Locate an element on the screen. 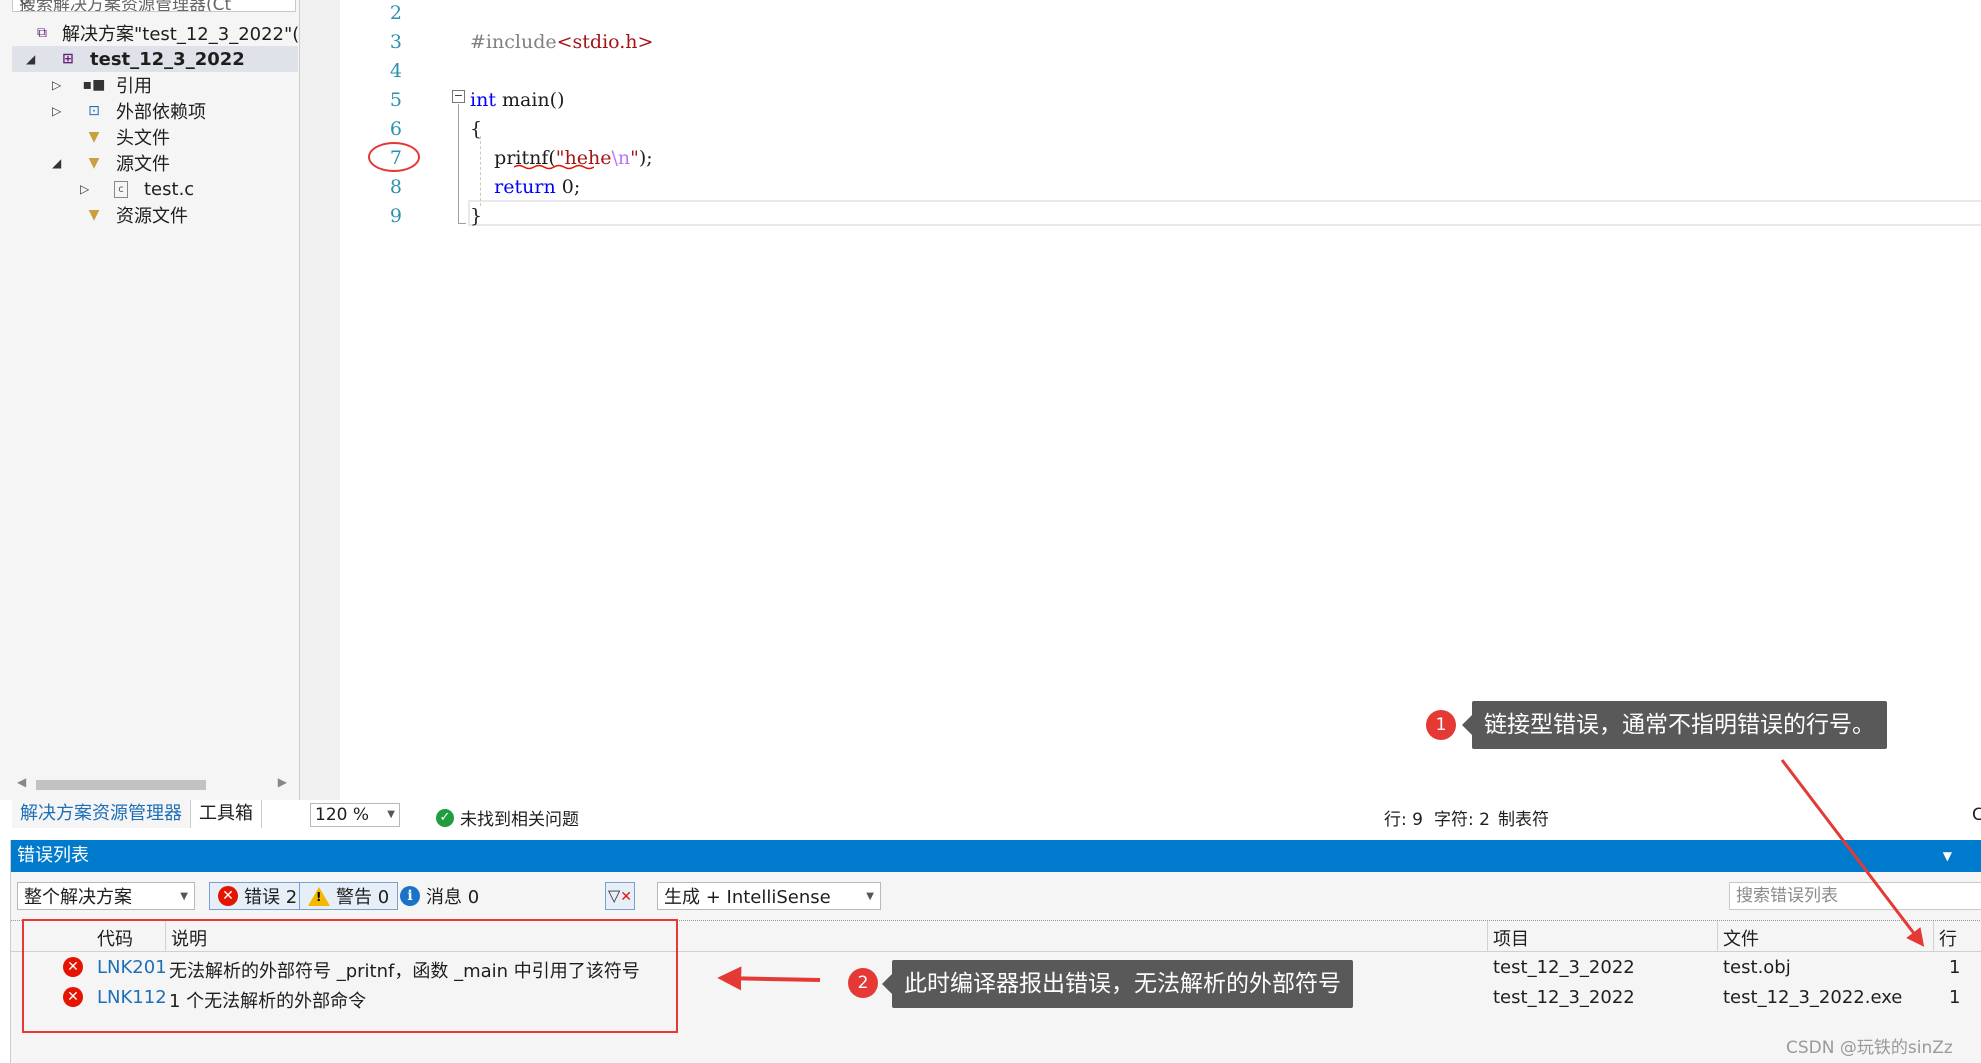 Image resolution: width=1981 pixels, height=1063 pixels. line-number: 9 is located at coordinates (395, 216).